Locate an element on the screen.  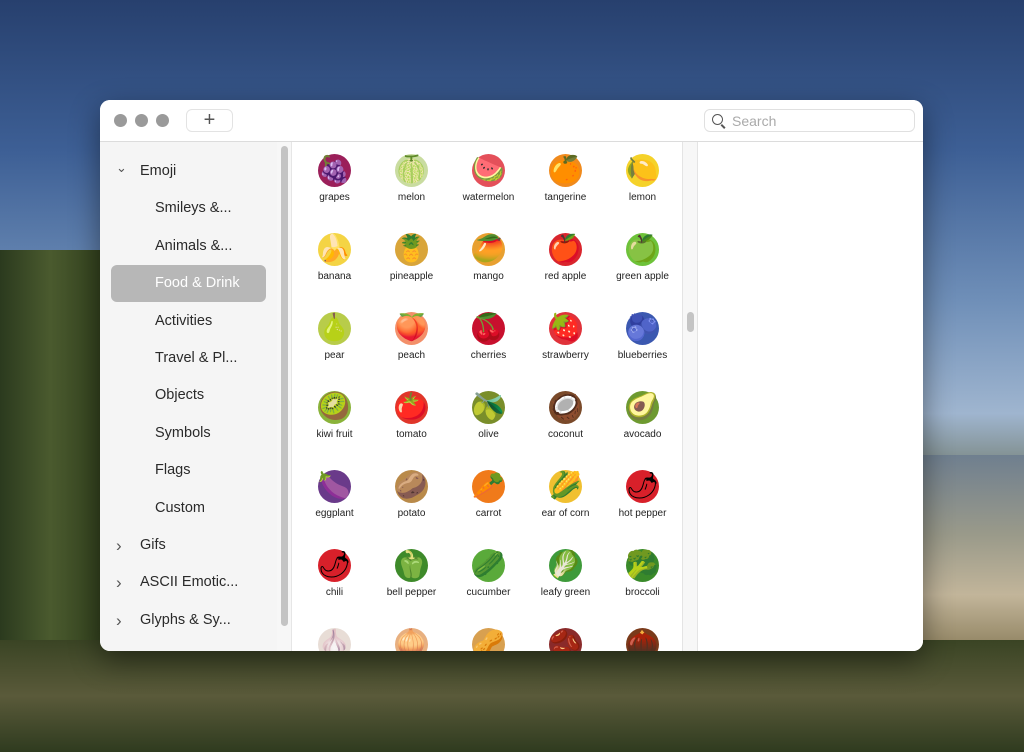
emoji-cell: 🍈 melon is located at coordinates (411, 181).